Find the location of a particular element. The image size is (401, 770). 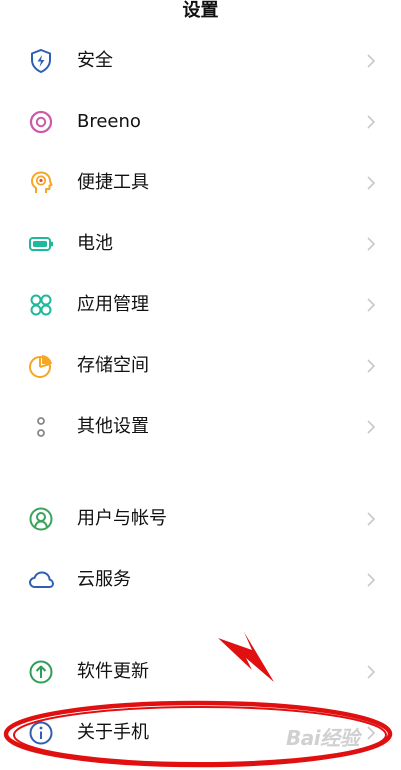

watermark-logo: Bai经验 is located at coordinates (342, 738).